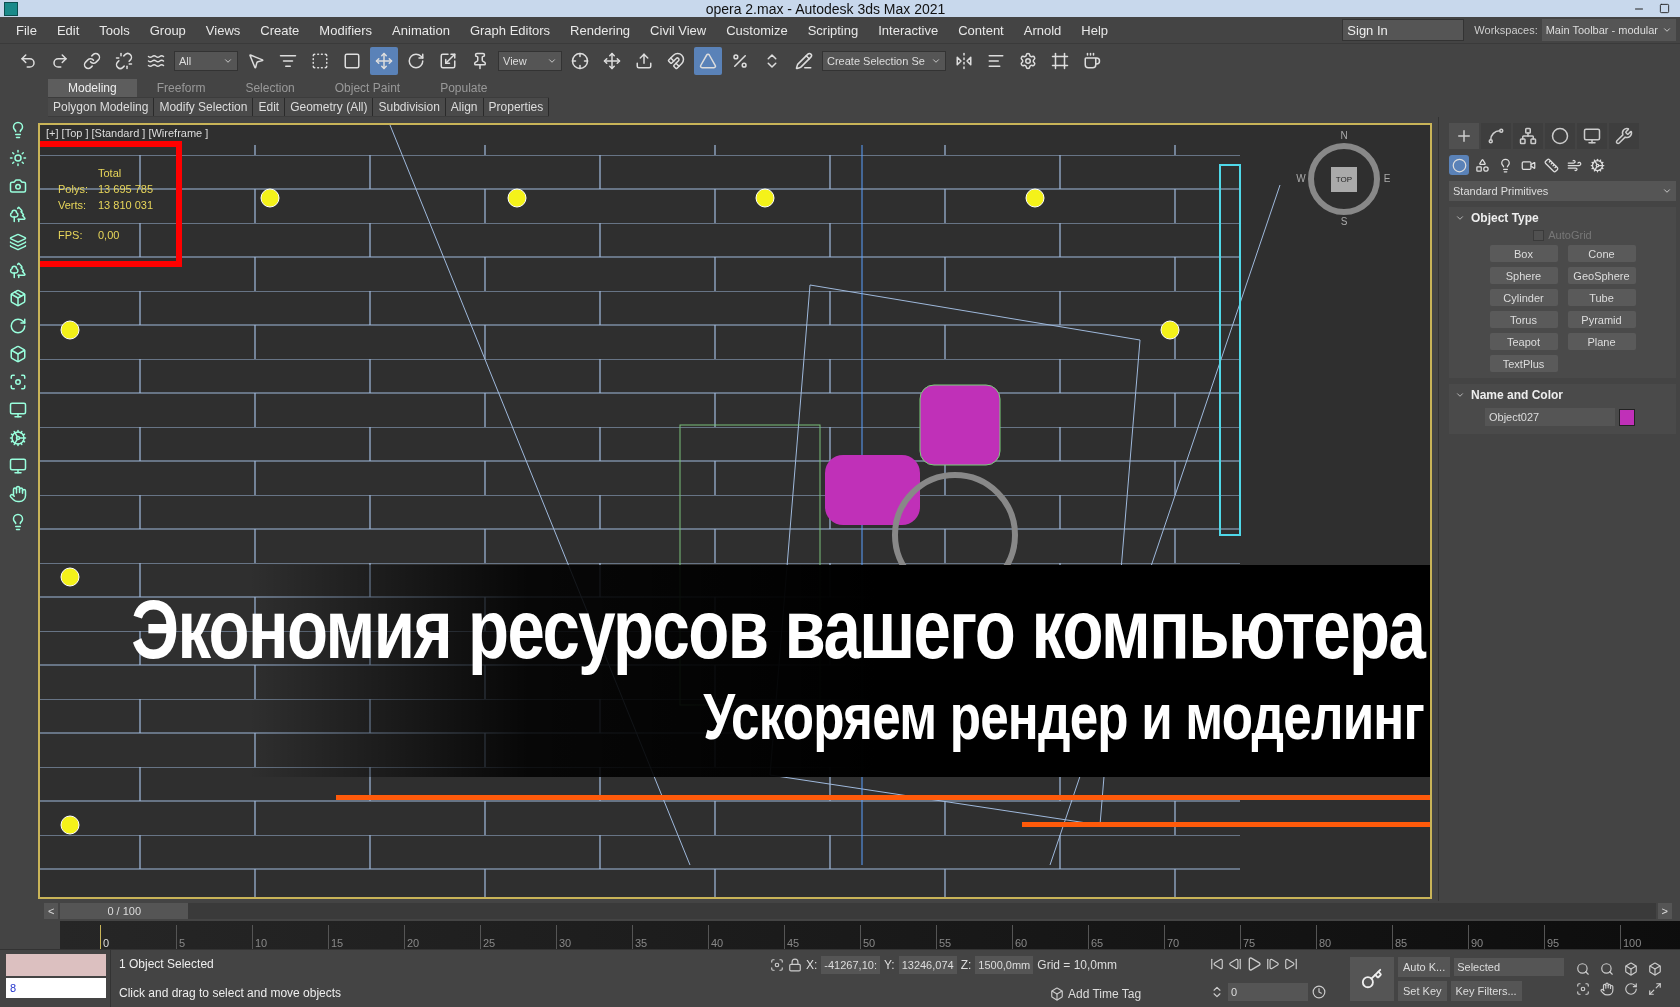  I want to click on go-to-end-icon, so click(1291, 963).